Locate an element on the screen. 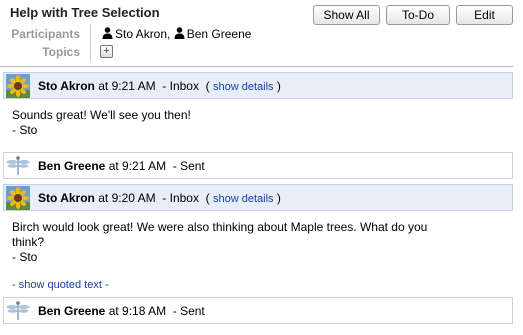  topics-label: Topics is located at coordinates (61, 52).